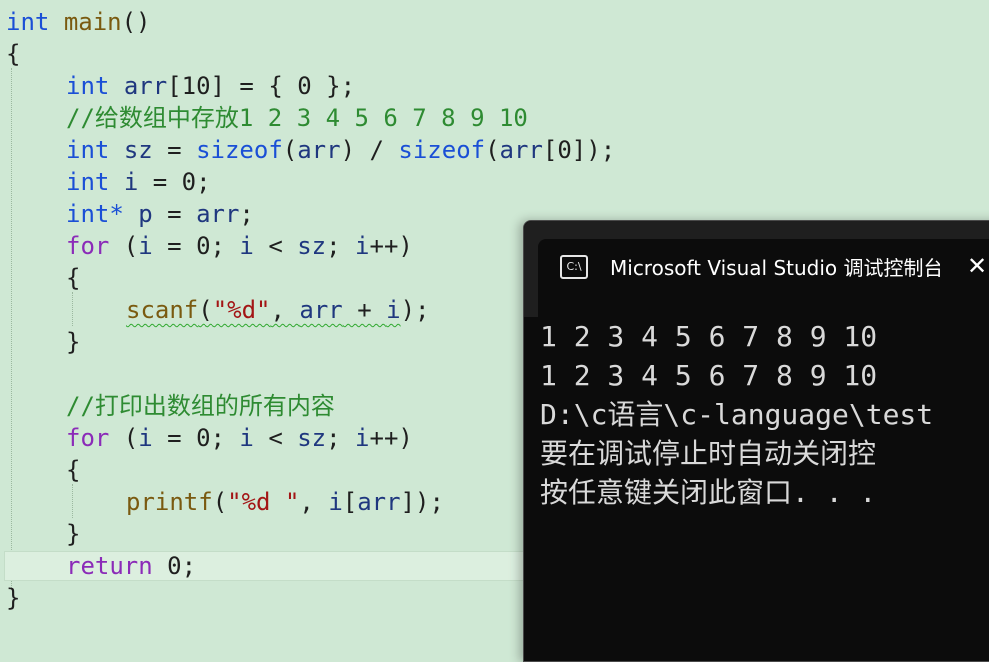 The width and height of the screenshot is (989, 662). What do you see at coordinates (340, 150) in the screenshot?
I see `code-line-5: int sz = sizeof(arr) / sizeof(arr[0]);` at bounding box center [340, 150].